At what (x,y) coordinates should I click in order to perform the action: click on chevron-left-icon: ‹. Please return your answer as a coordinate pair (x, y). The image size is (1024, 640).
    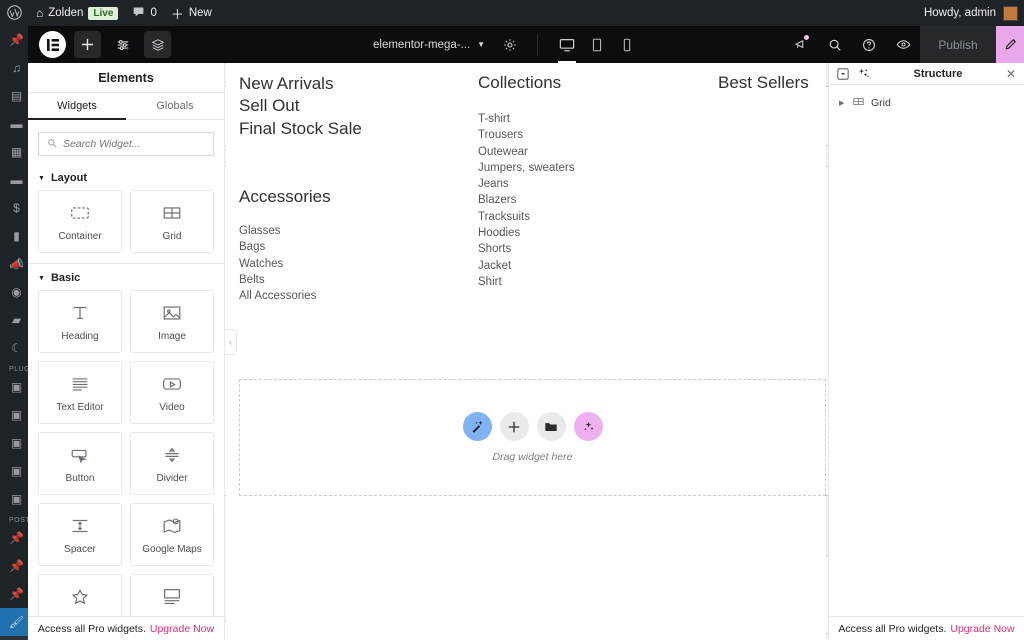
    Looking at the image, I should click on (230, 342).